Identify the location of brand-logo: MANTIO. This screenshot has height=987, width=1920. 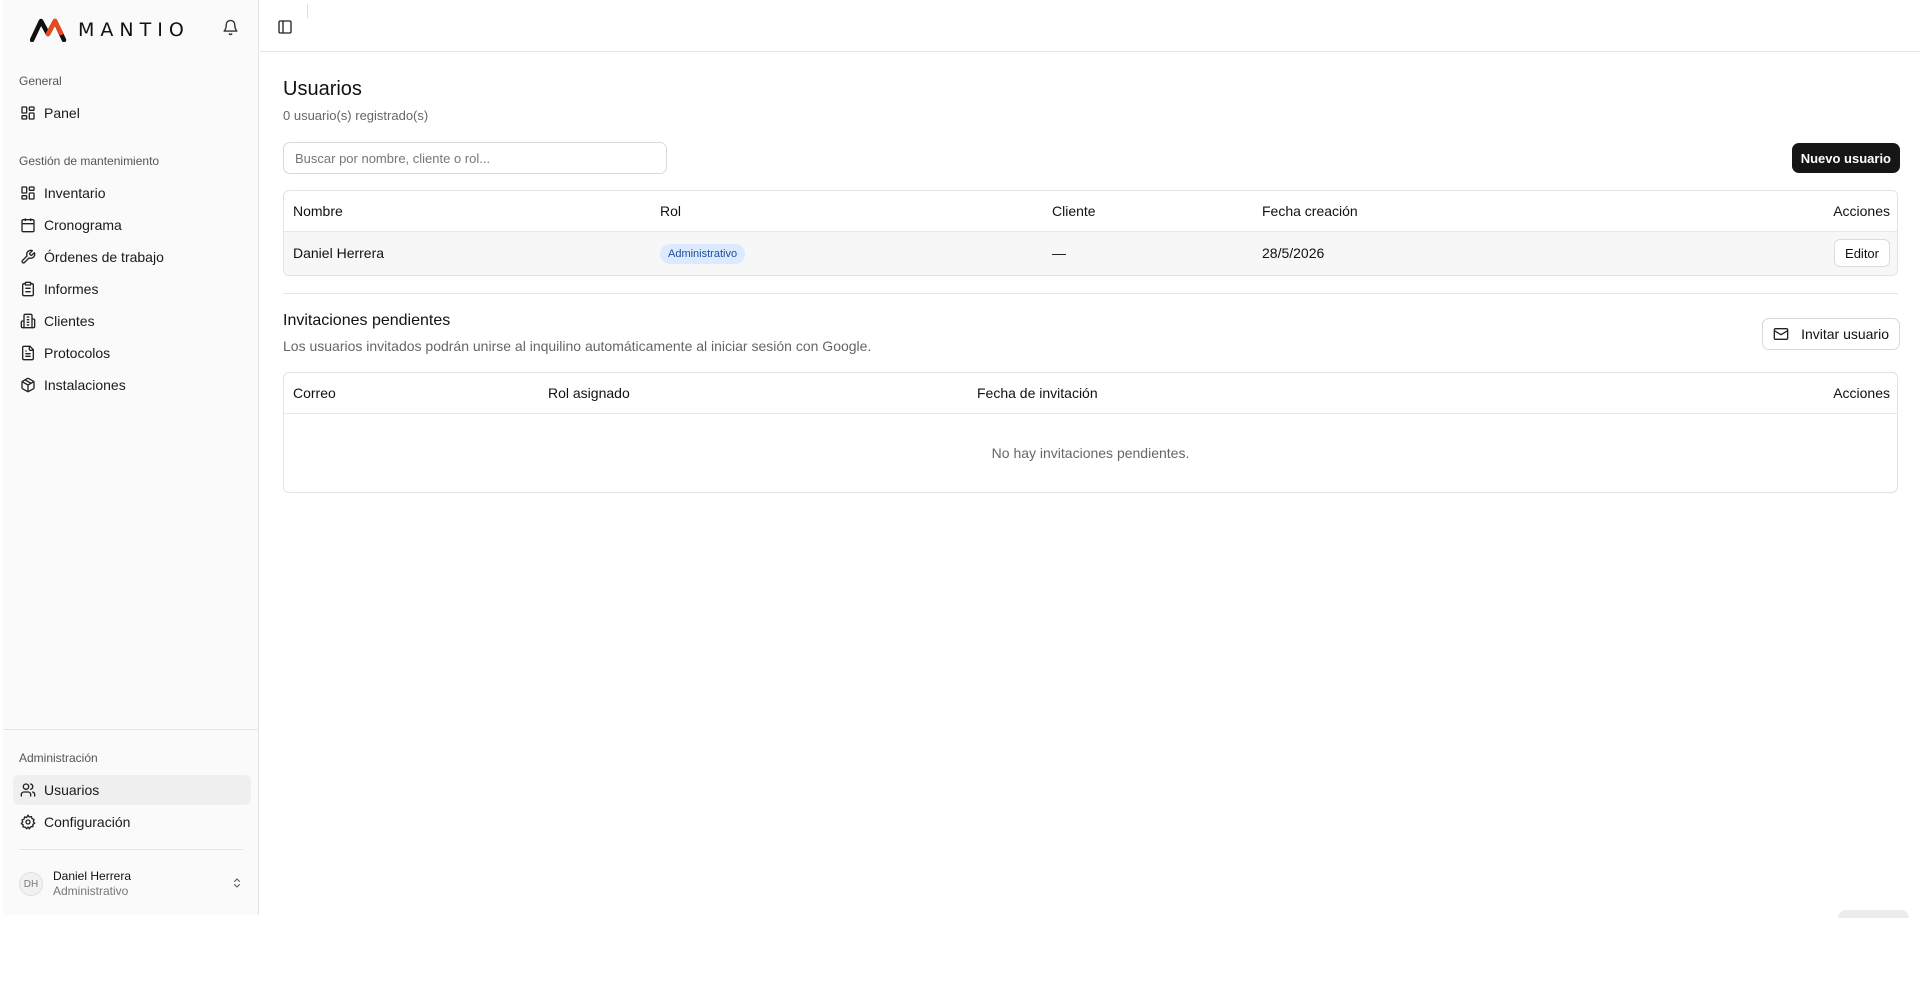
(110, 30).